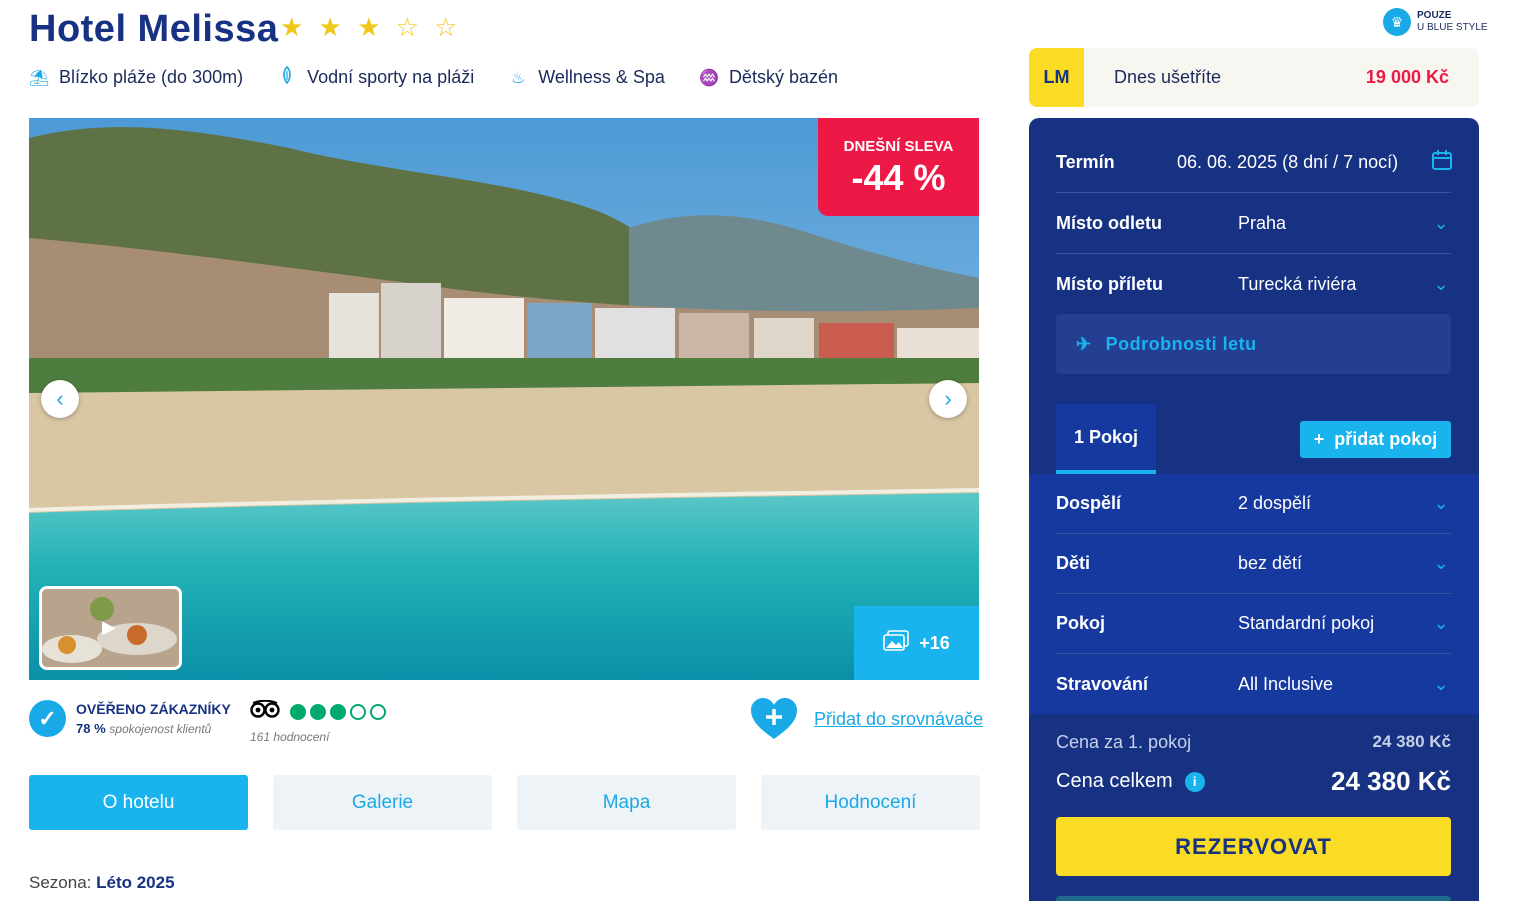 The width and height of the screenshot is (1540, 901). I want to click on add-to-compare-link: Přidat do srovnávače, so click(898, 719).